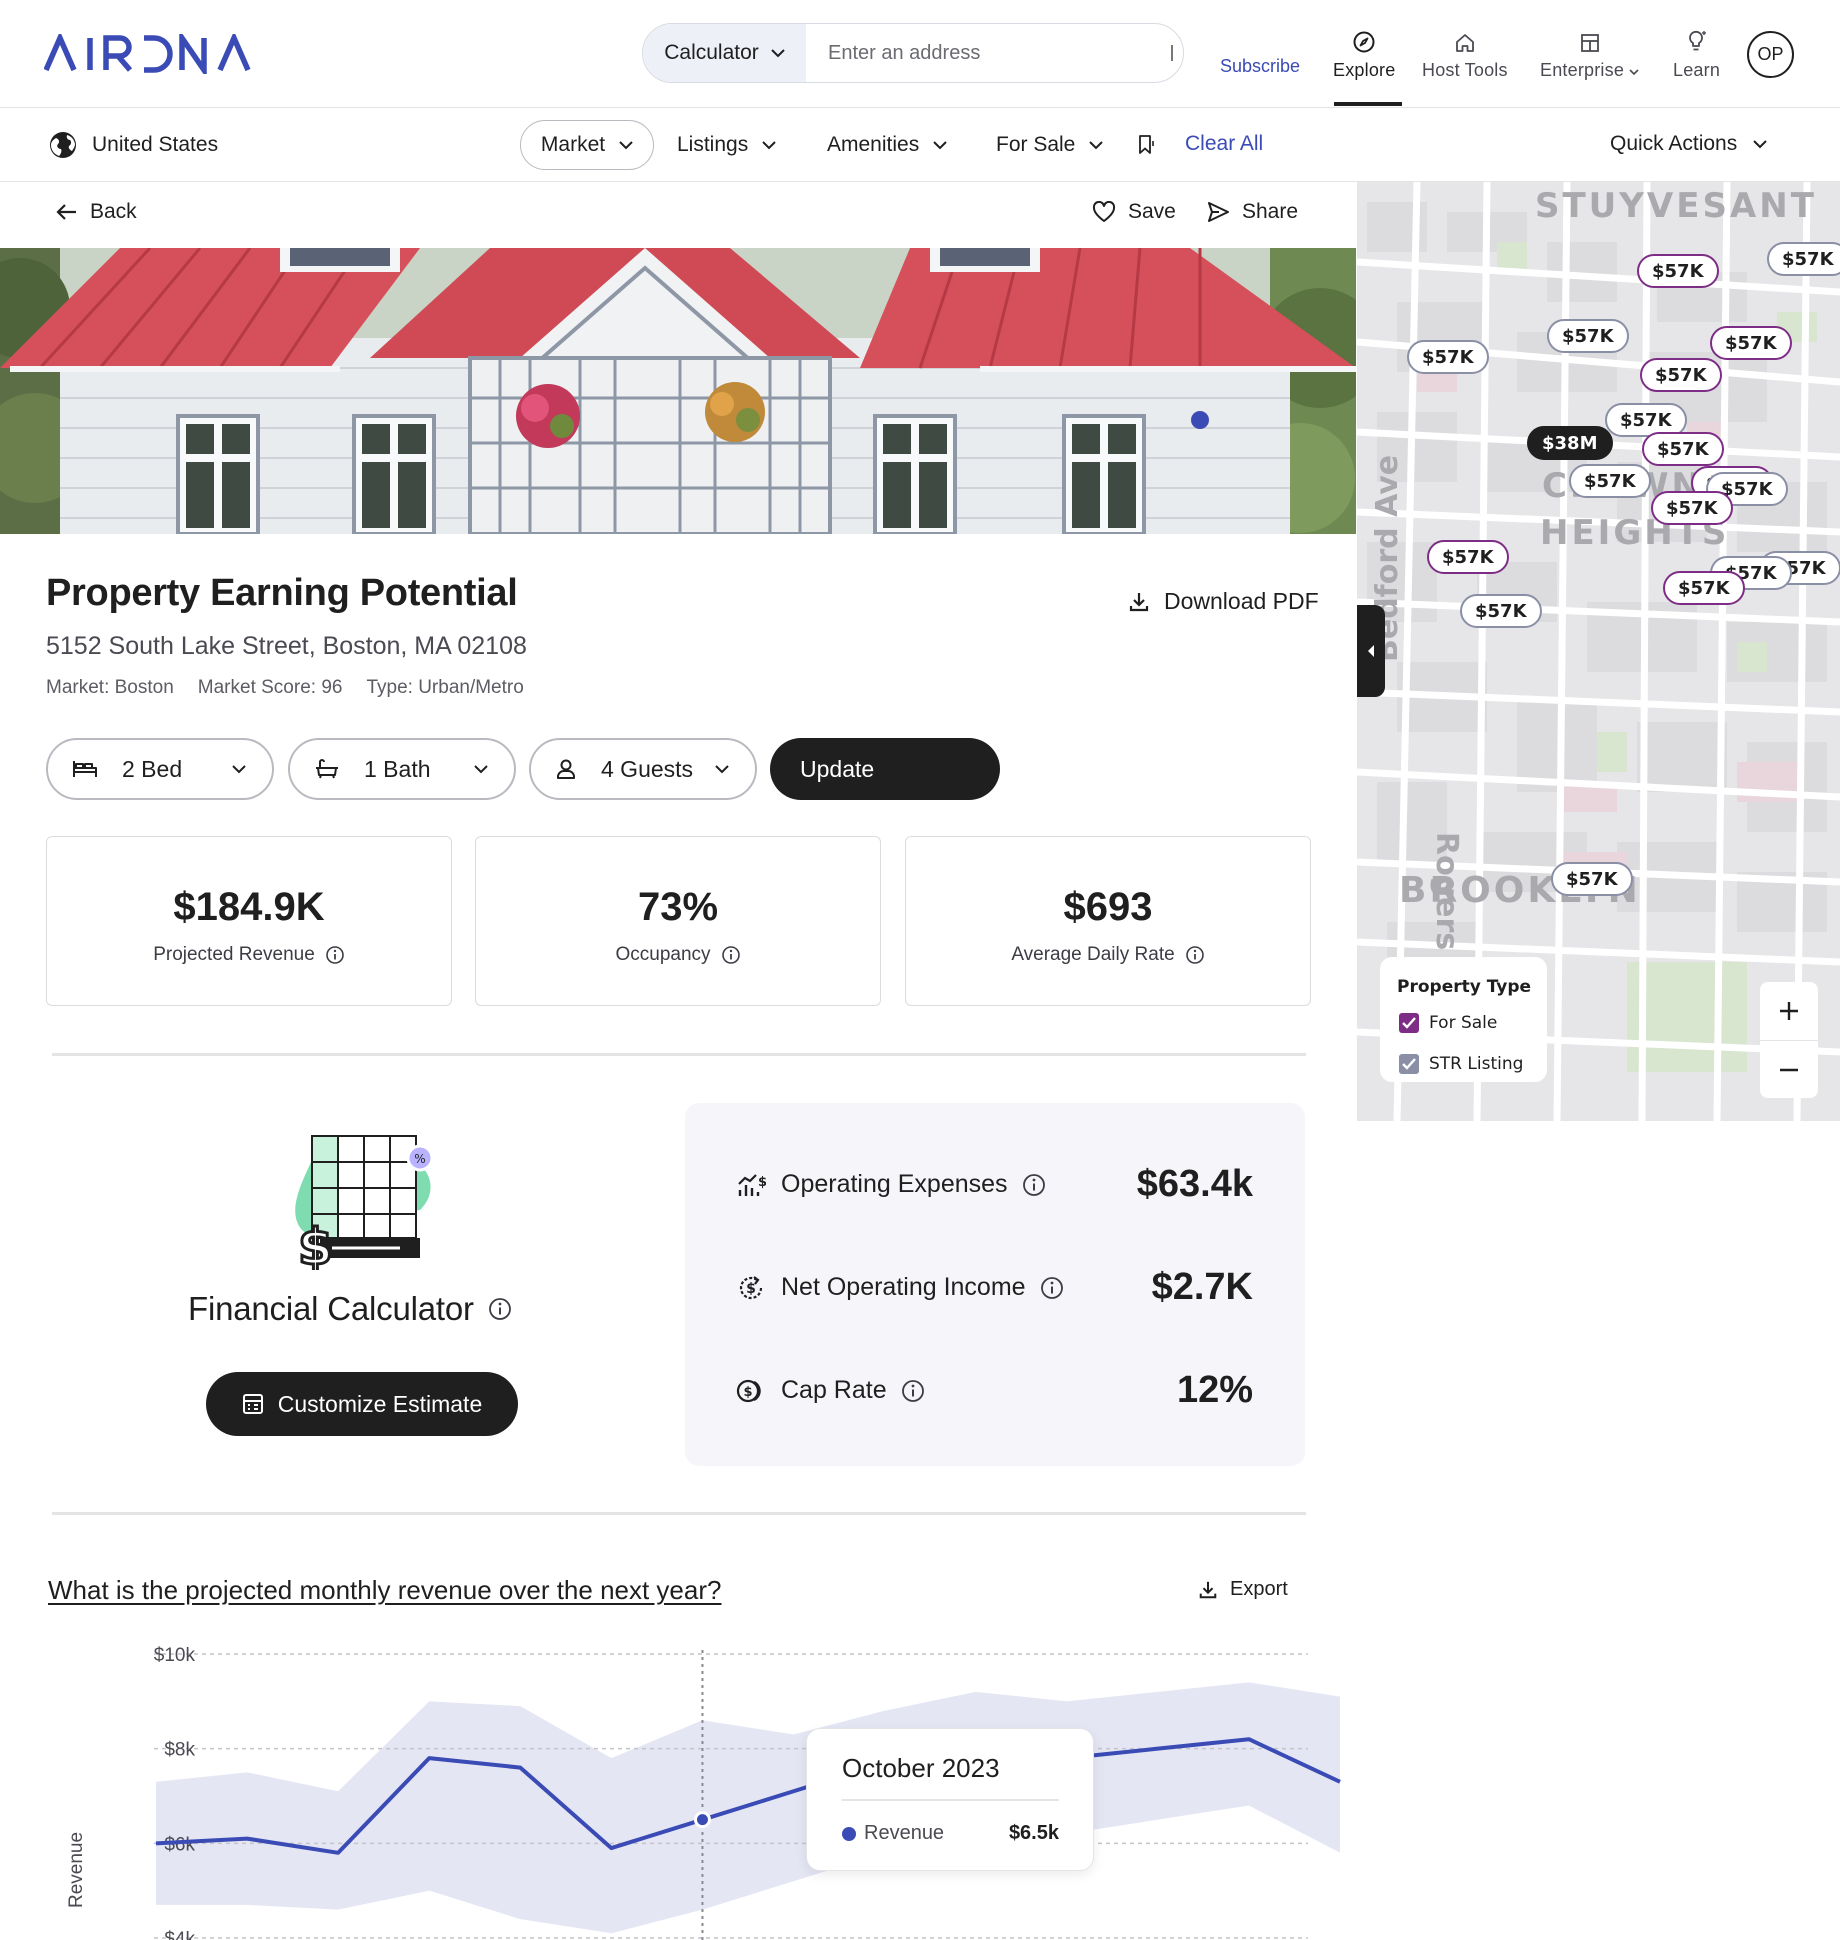 Image resolution: width=1840 pixels, height=1940 pixels. What do you see at coordinates (1104, 211) in the screenshot?
I see `heart-icon` at bounding box center [1104, 211].